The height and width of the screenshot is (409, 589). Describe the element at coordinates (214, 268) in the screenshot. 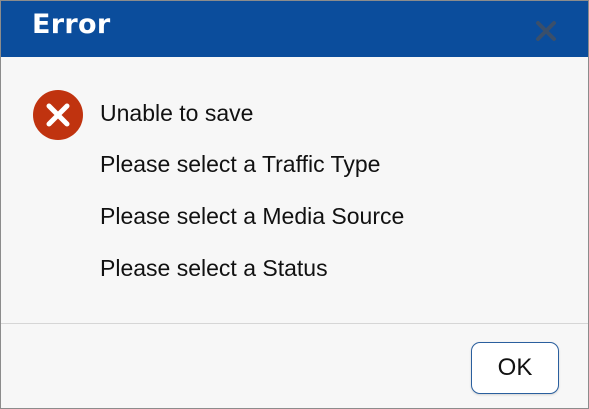

I see `error-message-item: Please select a Status` at that location.